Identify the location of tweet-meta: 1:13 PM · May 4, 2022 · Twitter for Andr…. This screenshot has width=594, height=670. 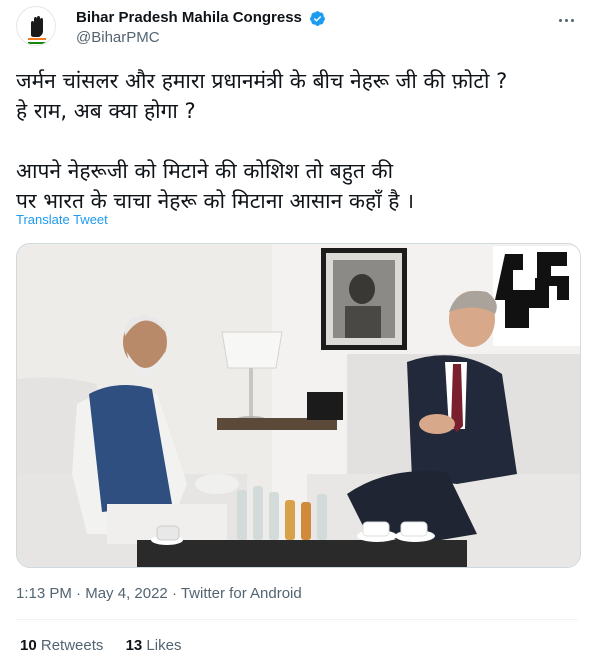
(159, 593).